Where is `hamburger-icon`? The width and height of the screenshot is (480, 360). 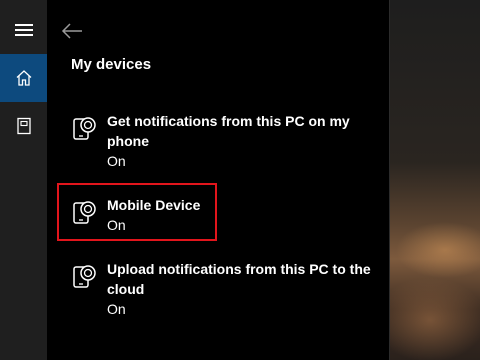
hamburger-icon is located at coordinates (23, 30).